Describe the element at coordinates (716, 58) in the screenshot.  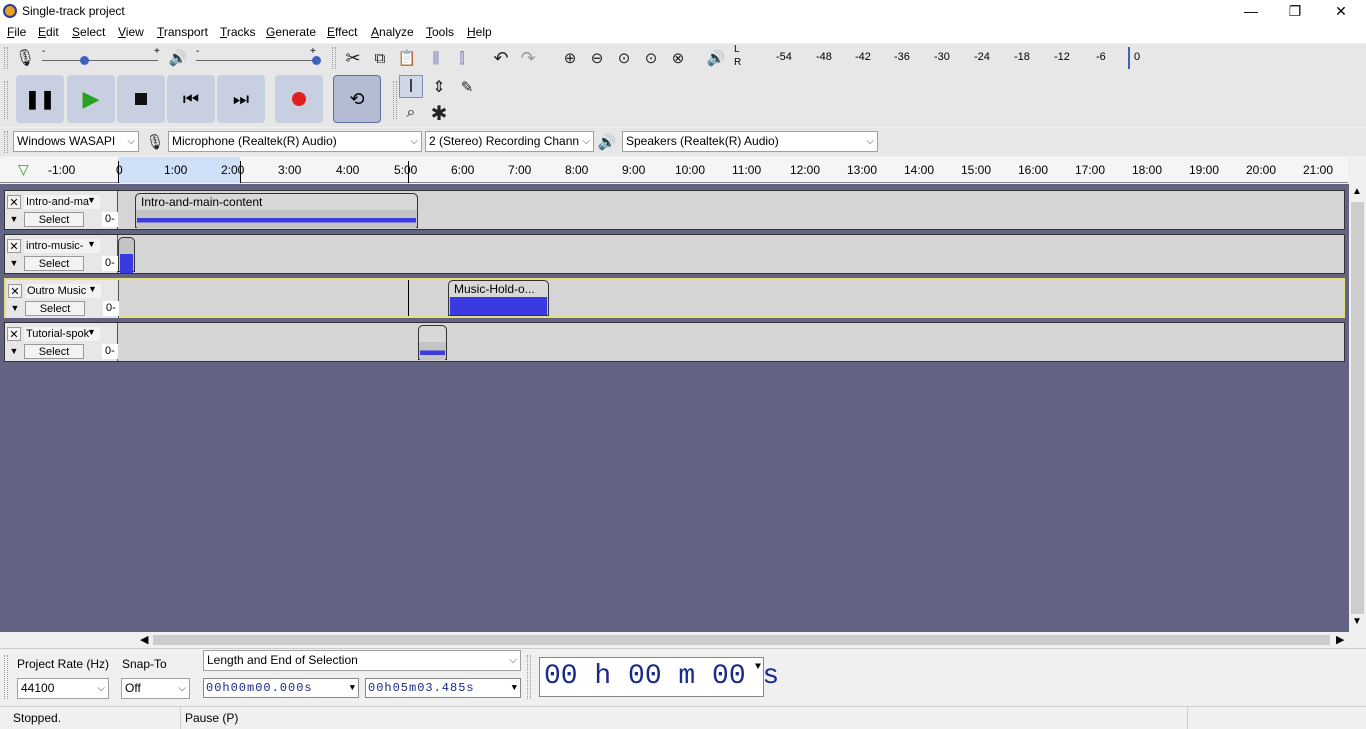
I see `playback-meter-icon: 🔊` at that location.